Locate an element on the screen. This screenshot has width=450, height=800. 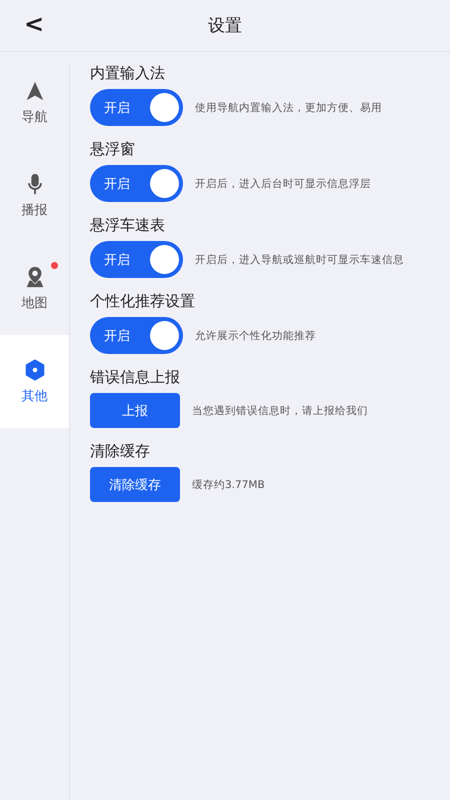
setting-title: 悬浮窗 is located at coordinates (113, 149).